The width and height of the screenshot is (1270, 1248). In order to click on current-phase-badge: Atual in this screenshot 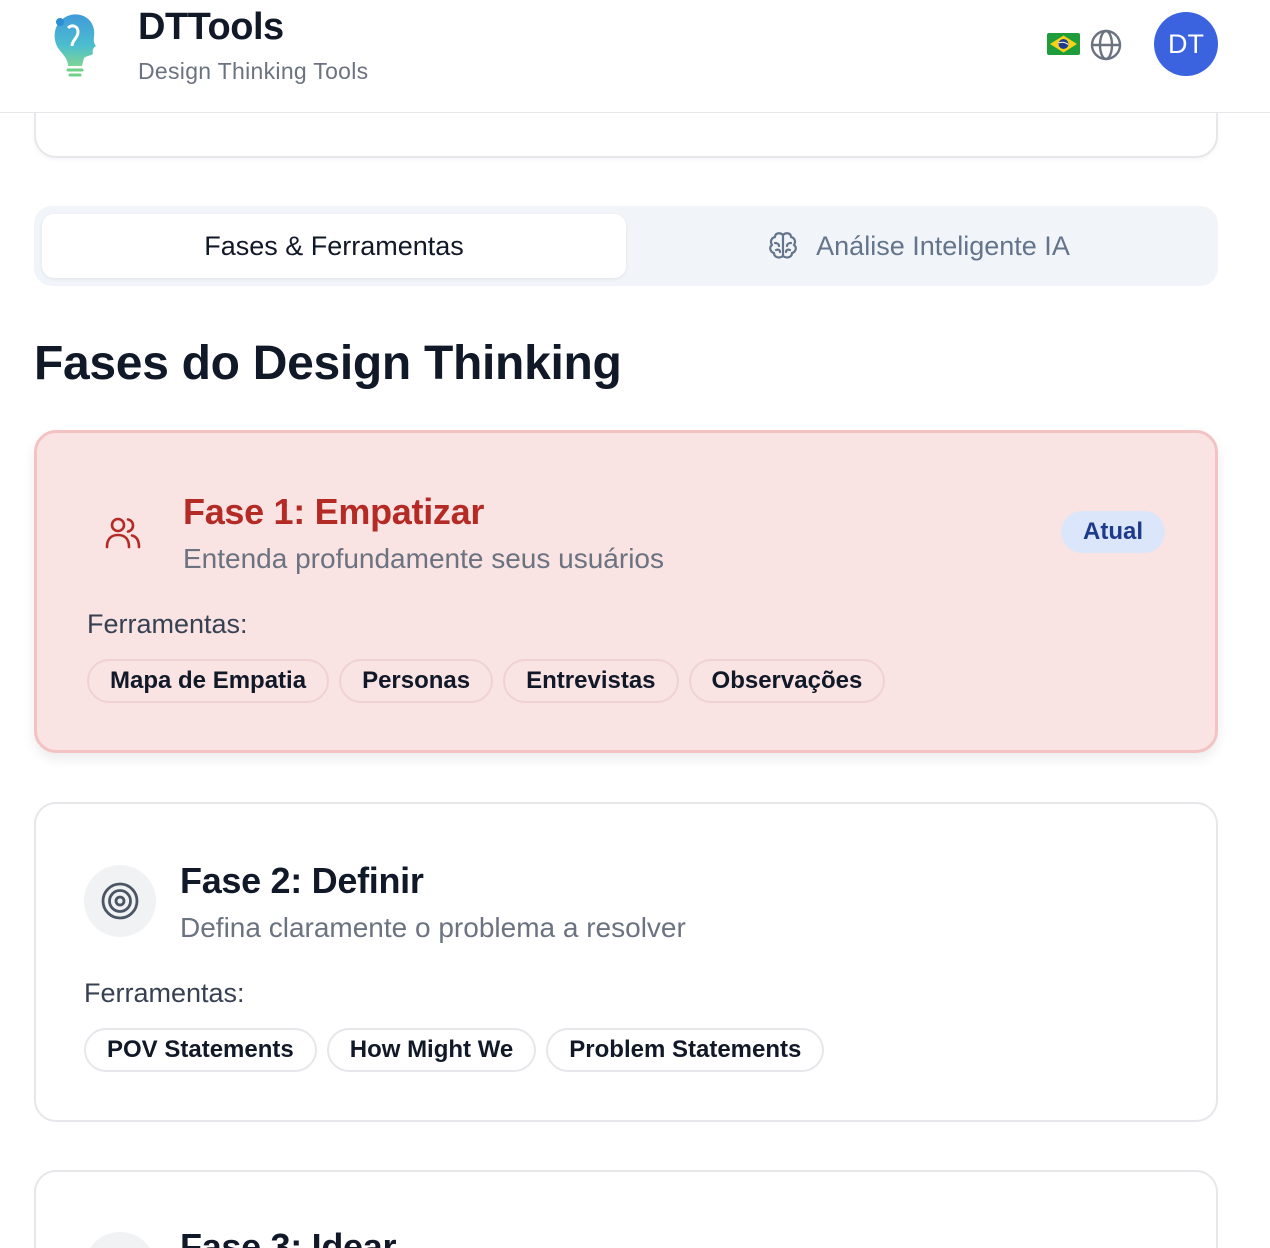, I will do `click(1113, 532)`.